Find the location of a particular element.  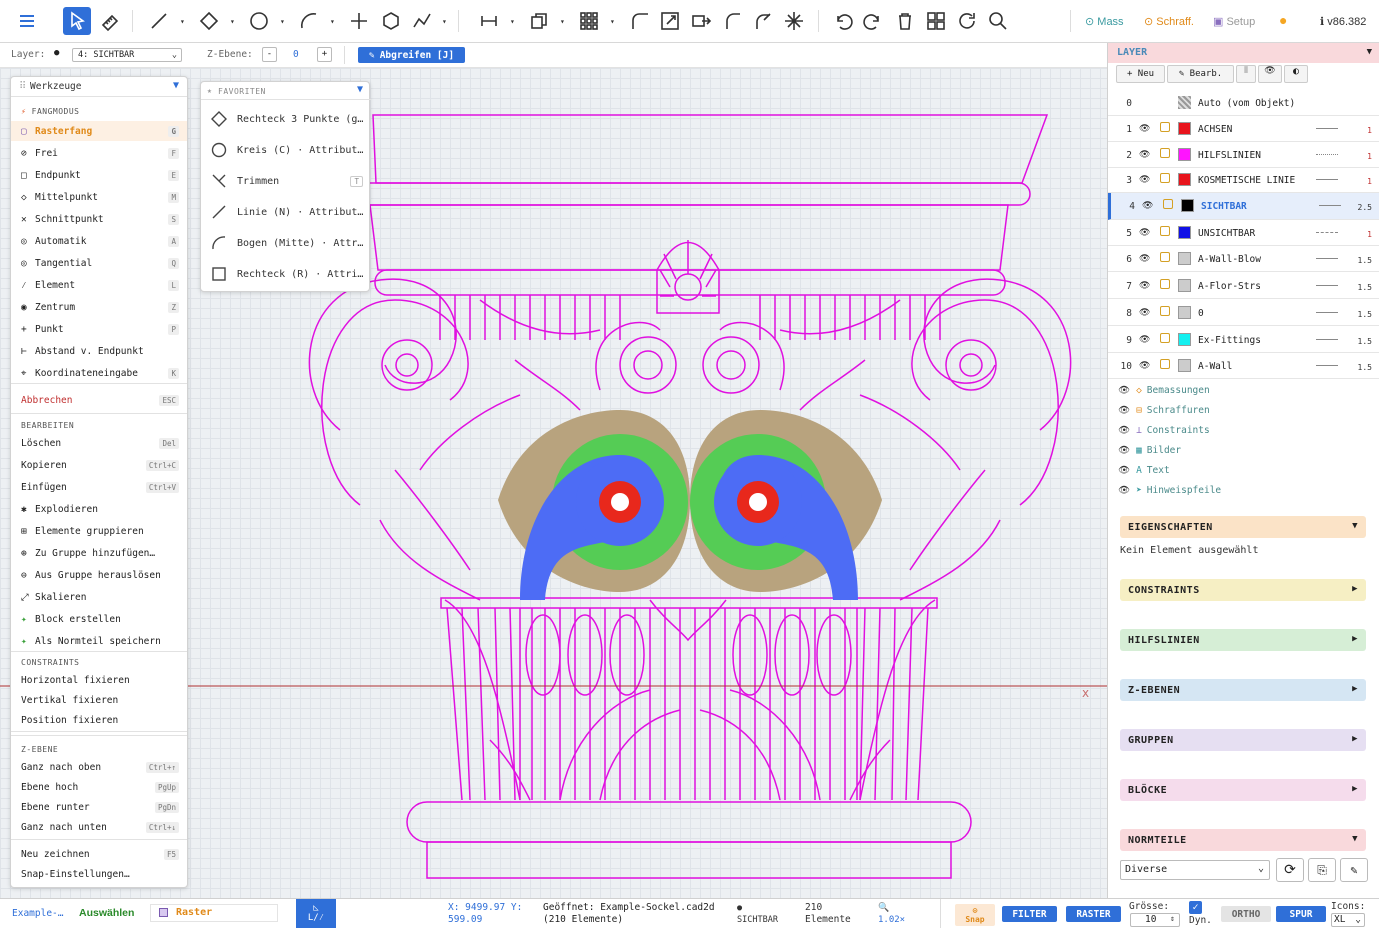

layer-row: 7 👁 A-Flor-Strs 1.5 is located at coordinates (1243, 286).